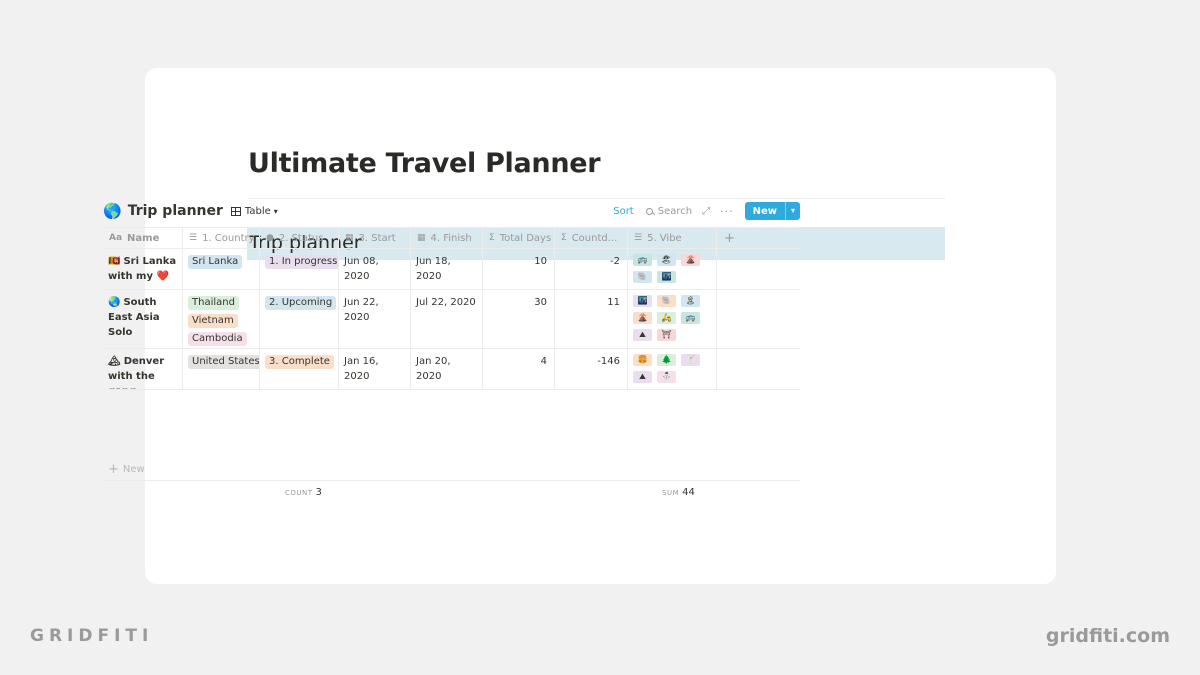 The image size is (1200, 675). I want to click on search-button: Search, so click(669, 211).